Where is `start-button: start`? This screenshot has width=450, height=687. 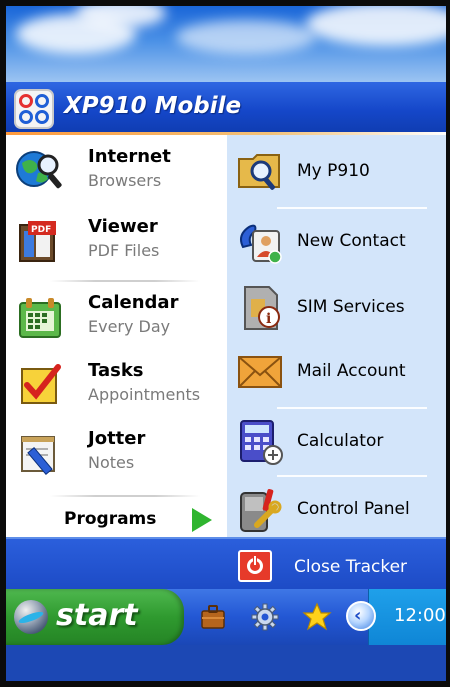 start-button: start is located at coordinates (95, 617).